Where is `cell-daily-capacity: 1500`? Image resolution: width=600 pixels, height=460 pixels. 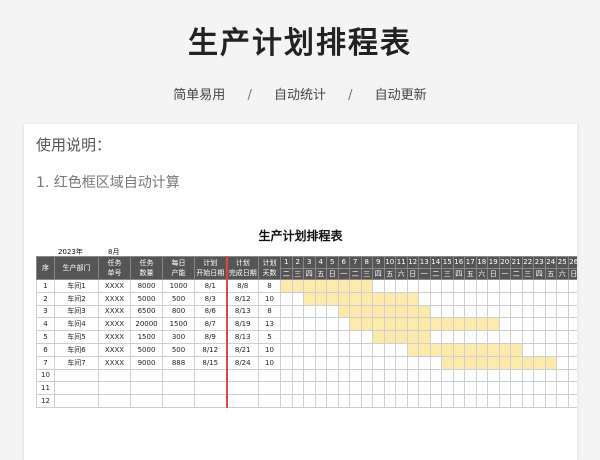
cell-daily-capacity: 1500 is located at coordinates (178, 324).